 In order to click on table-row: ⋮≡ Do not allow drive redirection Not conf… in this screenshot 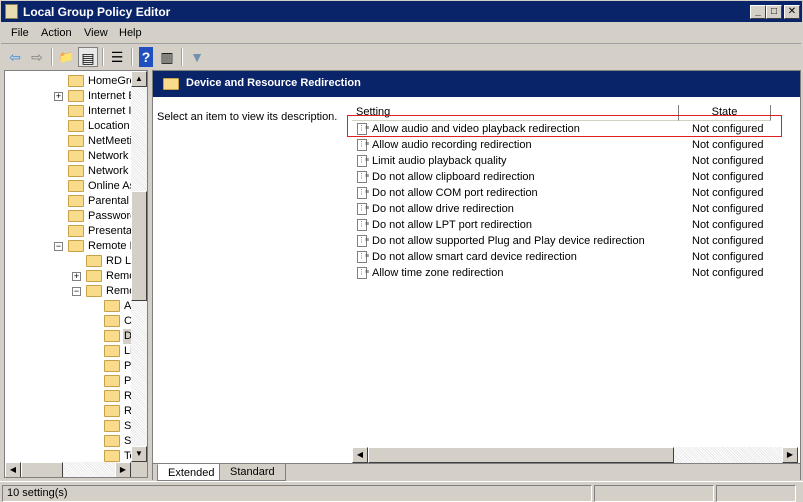, I will do `click(575, 209)`.